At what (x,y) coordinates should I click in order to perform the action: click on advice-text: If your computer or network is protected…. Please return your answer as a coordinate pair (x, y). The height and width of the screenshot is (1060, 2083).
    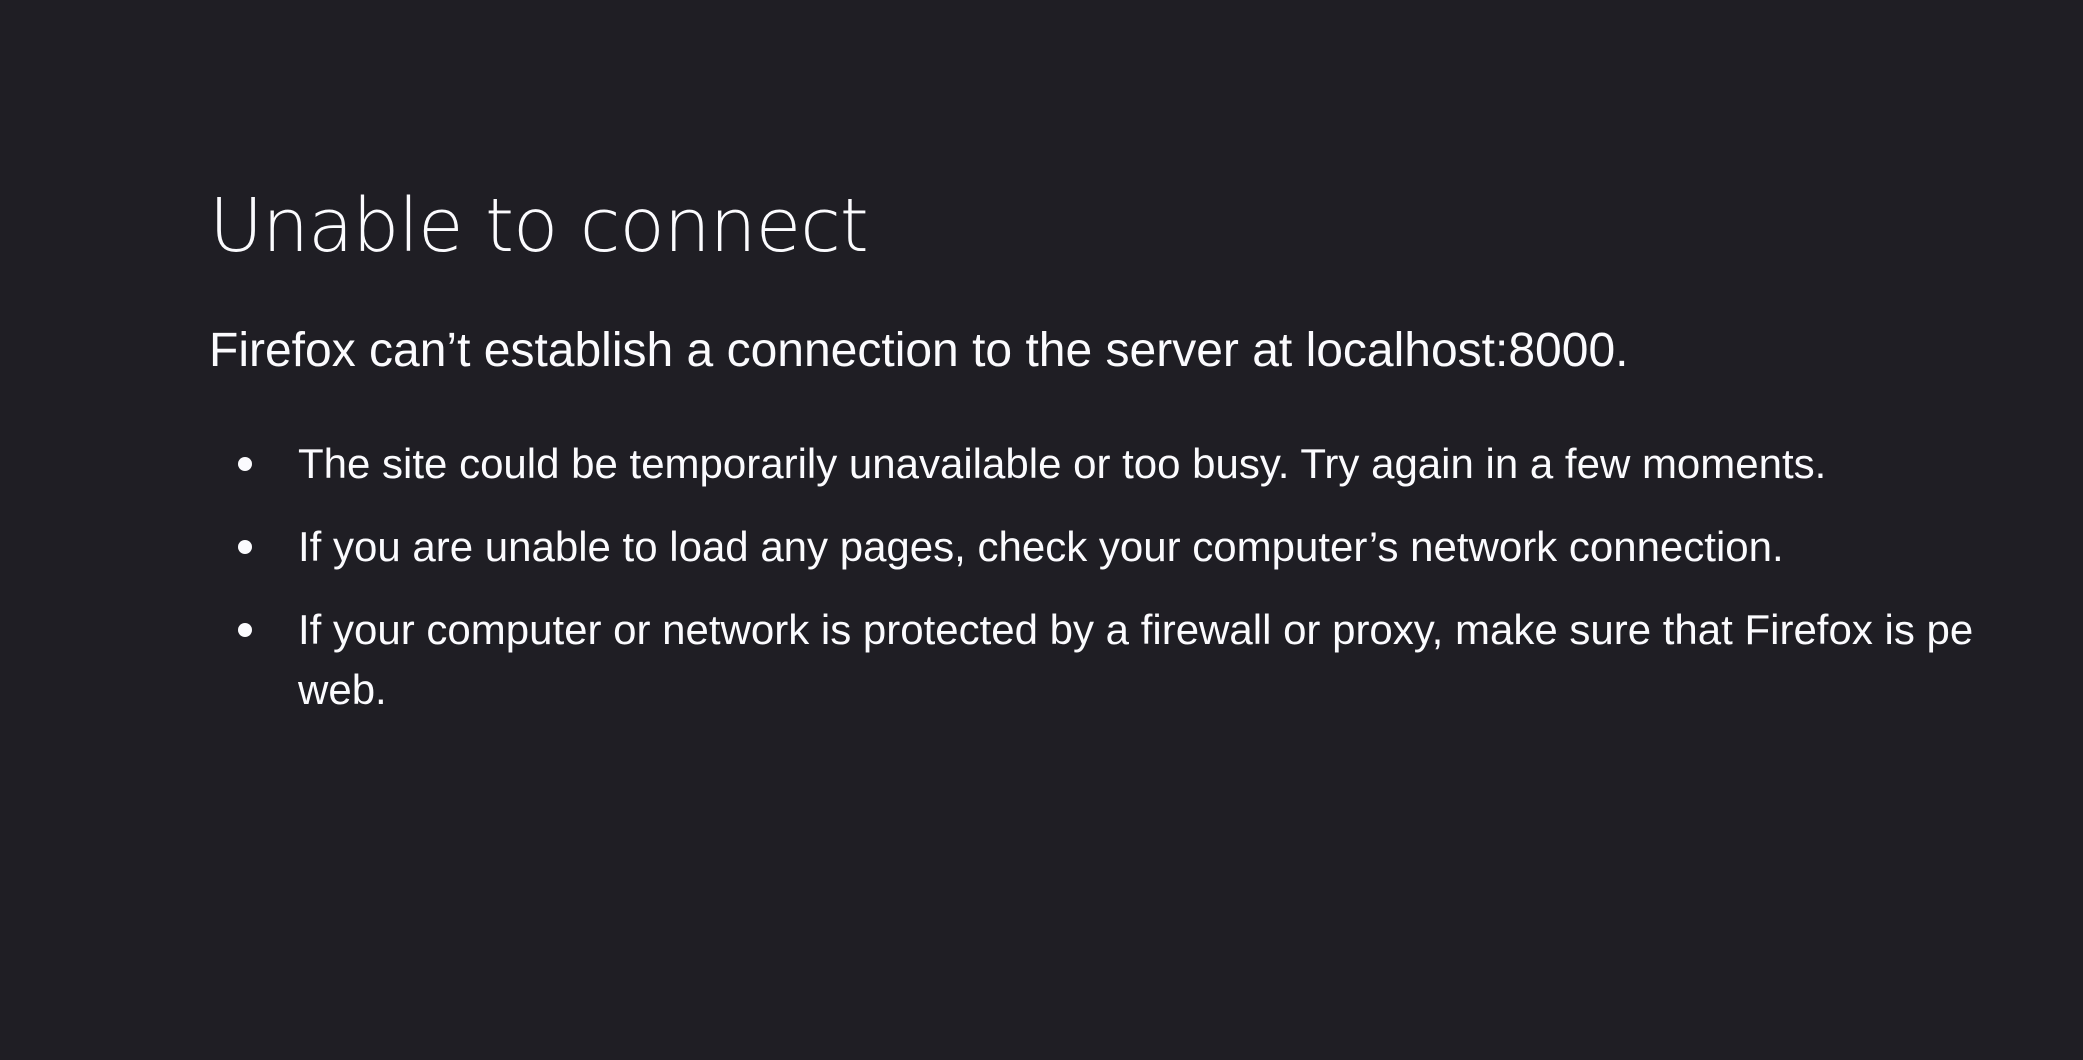
    Looking at the image, I should click on (1136, 629).